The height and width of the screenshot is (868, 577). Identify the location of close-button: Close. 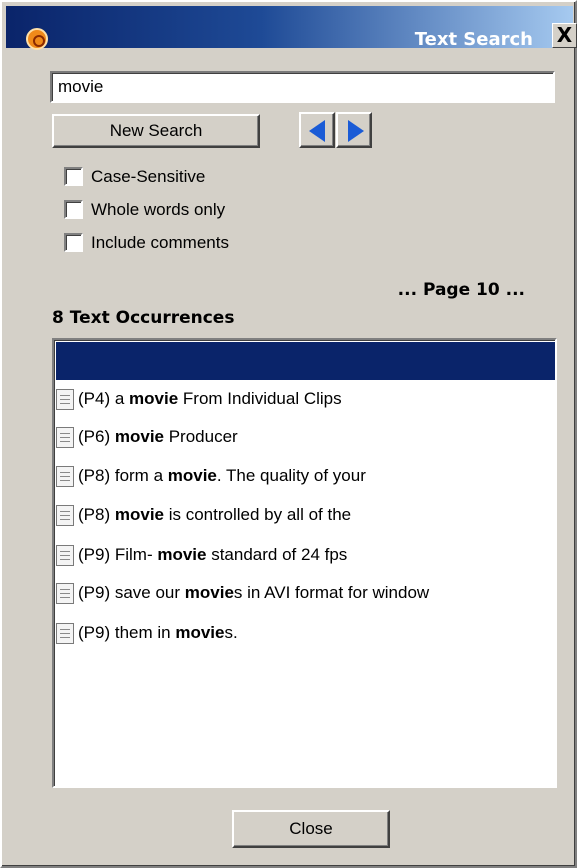
(311, 829).